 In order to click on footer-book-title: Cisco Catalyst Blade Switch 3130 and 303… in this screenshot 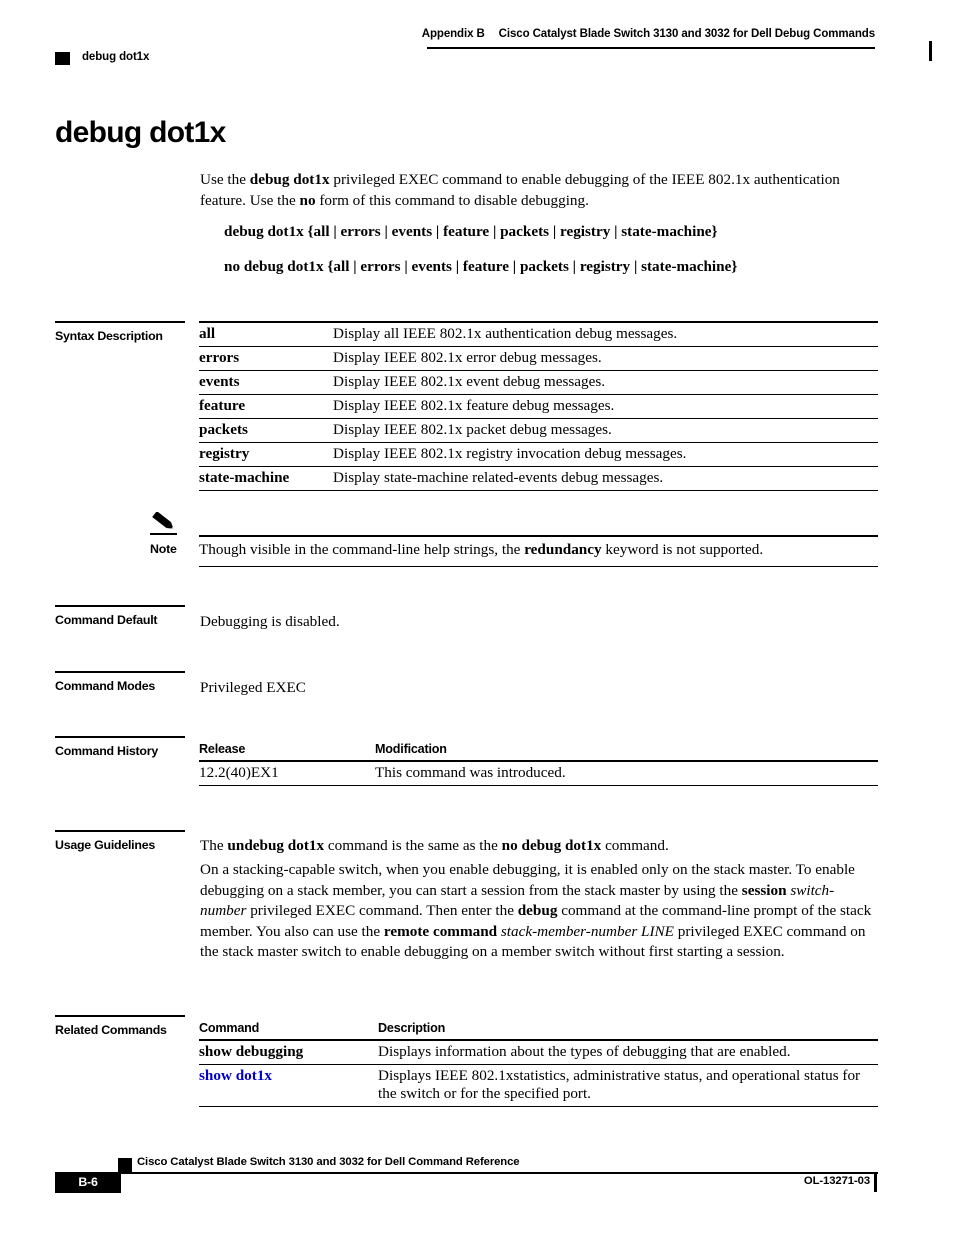, I will do `click(328, 1162)`.